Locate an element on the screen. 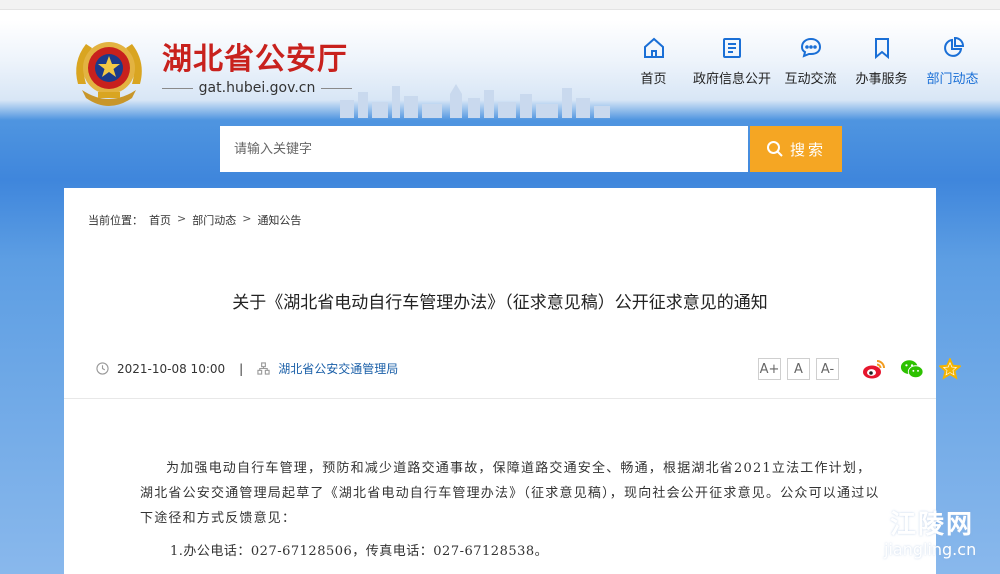 This screenshot has height=574, width=1000. breadcrumb-department-news: 部门动态 is located at coordinates (214, 220).